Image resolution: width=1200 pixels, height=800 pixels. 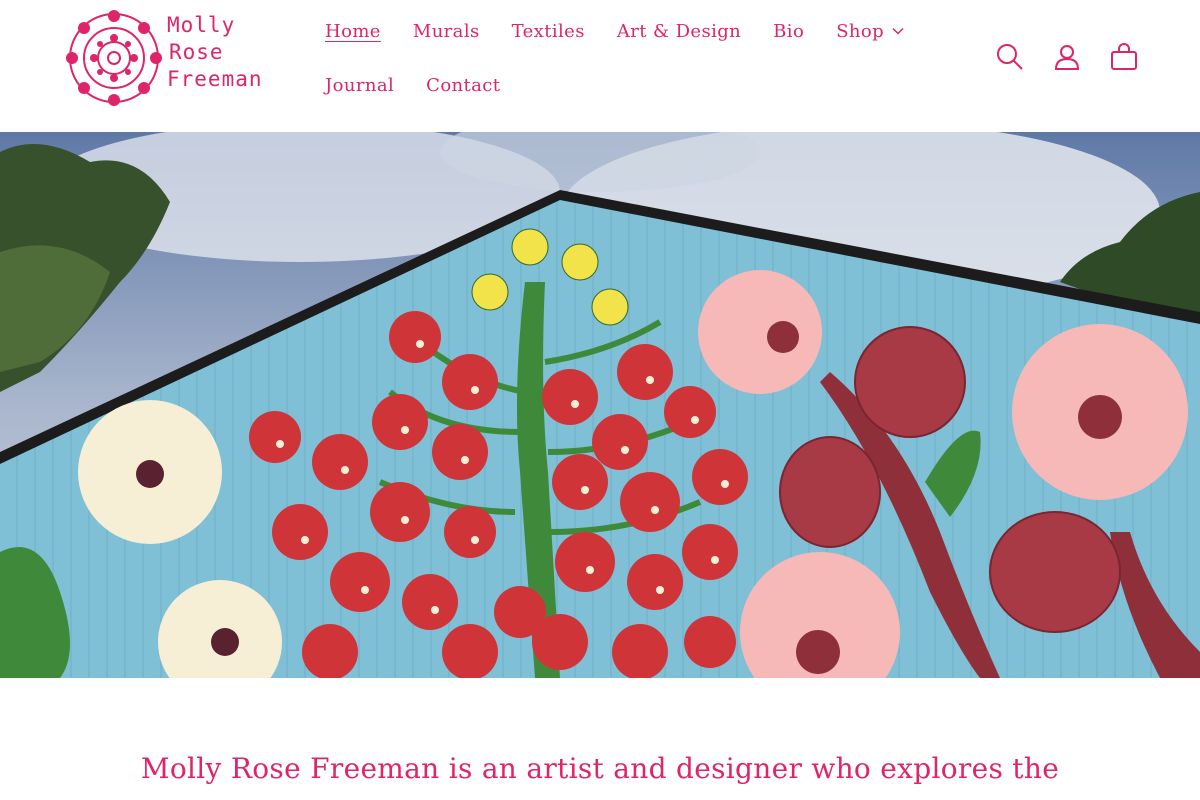 I want to click on nav-item-bio: Bio, so click(x=788, y=31).